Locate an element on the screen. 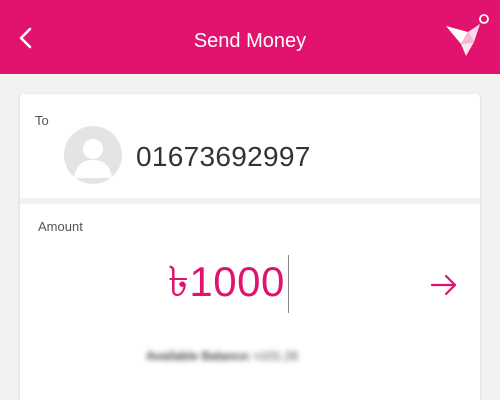 This screenshot has height=400, width=500. balance-label: Available Balance: is located at coordinates (199, 356).